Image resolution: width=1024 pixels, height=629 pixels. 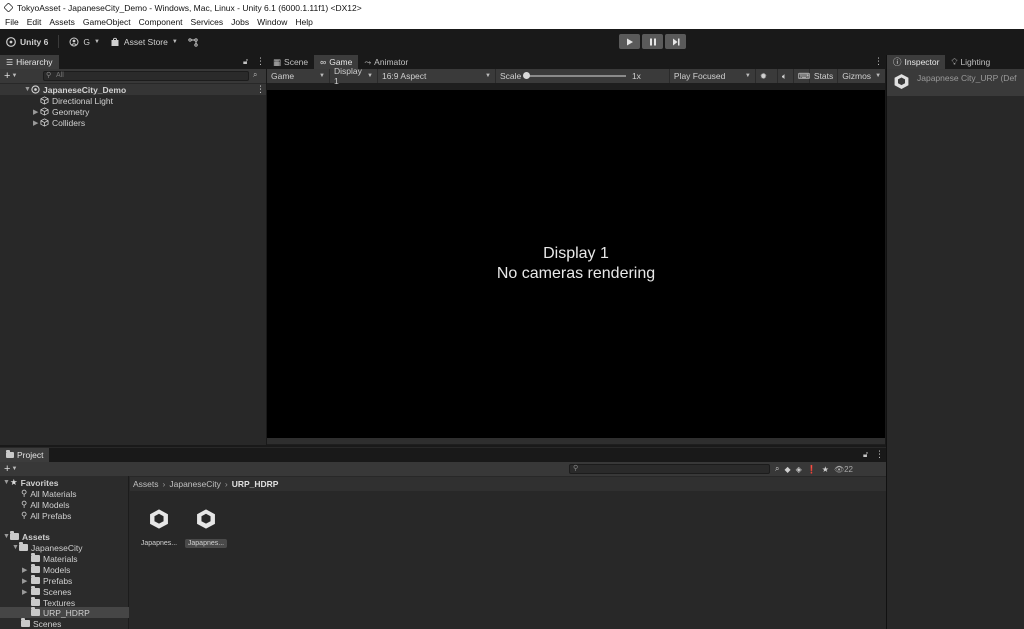 I want to click on folder-prefabs: ▶ Prefabs, so click(x=47, y=580).